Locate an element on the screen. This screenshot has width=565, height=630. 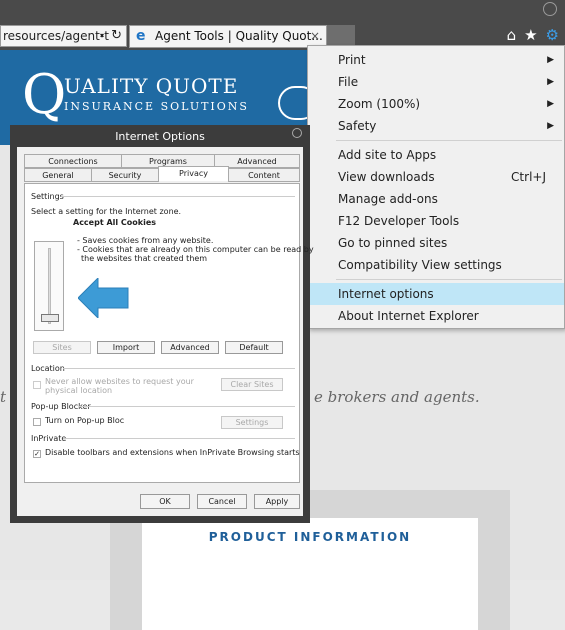
blue-arrow-callout-icon is located at coordinates (103, 298).